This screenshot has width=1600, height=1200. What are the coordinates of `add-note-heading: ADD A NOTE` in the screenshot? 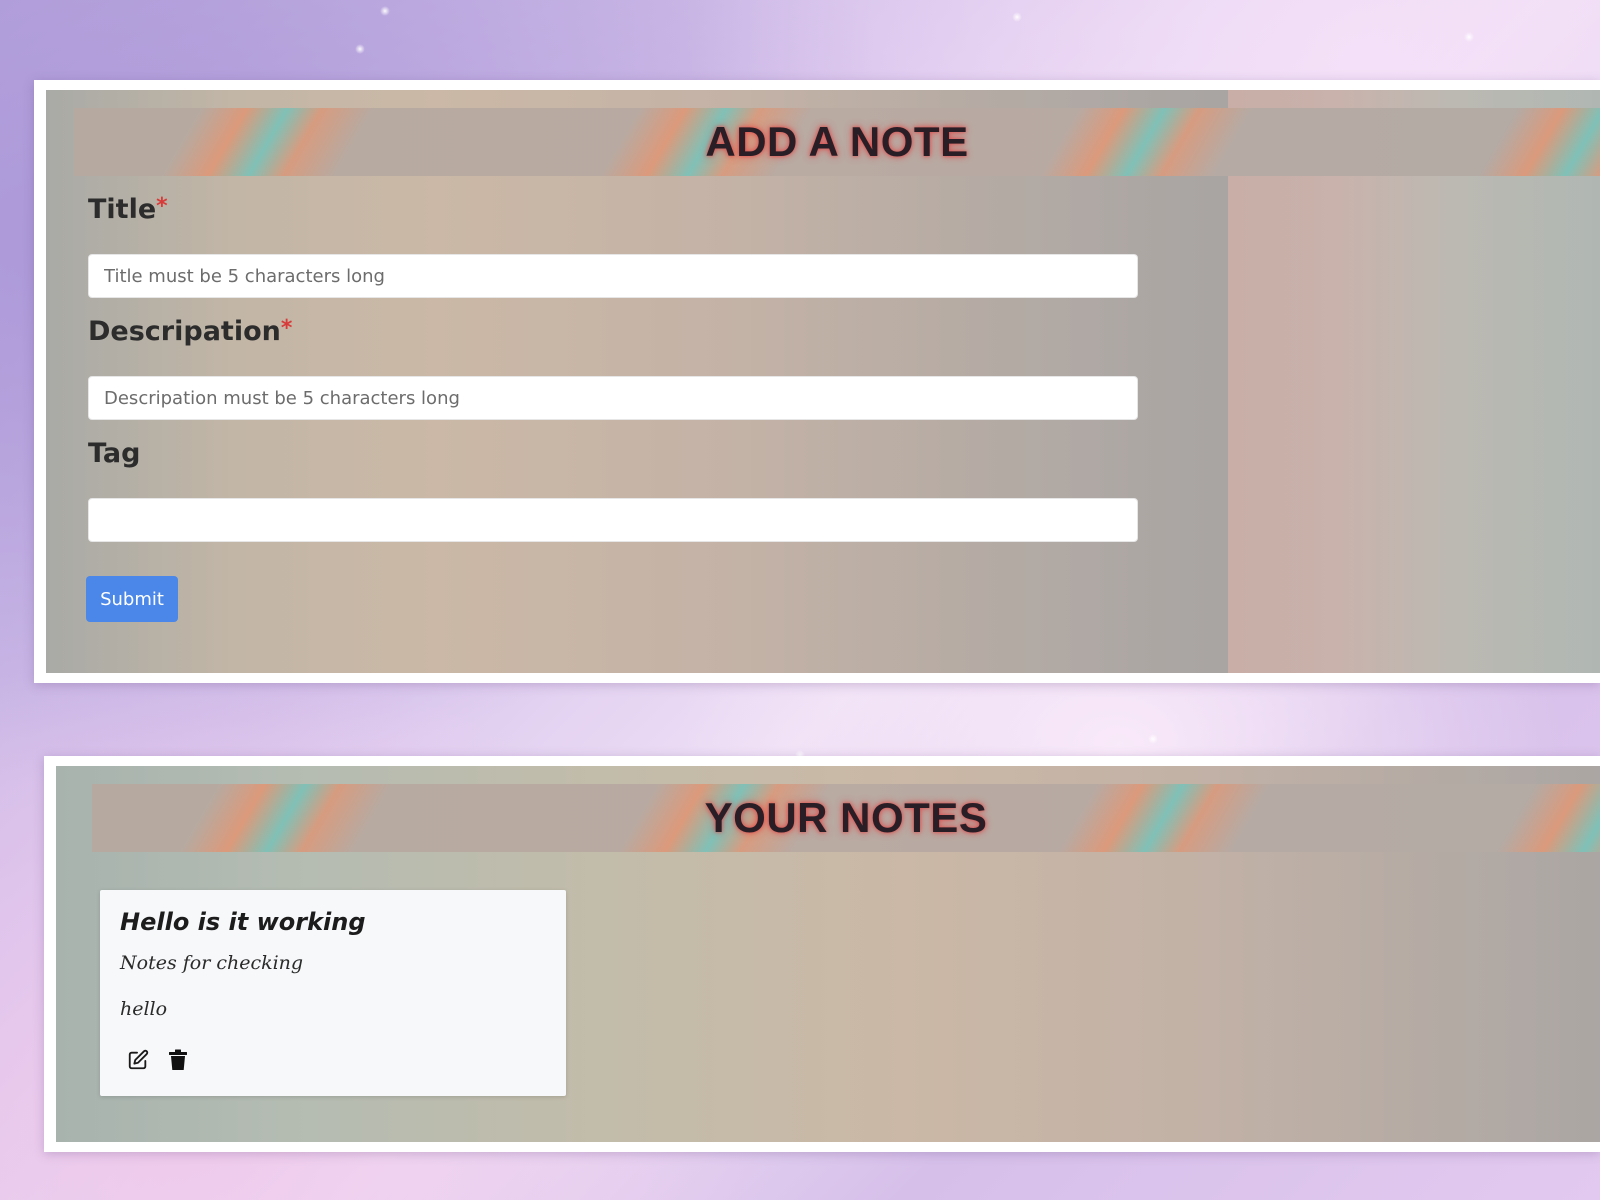 It's located at (837, 141).